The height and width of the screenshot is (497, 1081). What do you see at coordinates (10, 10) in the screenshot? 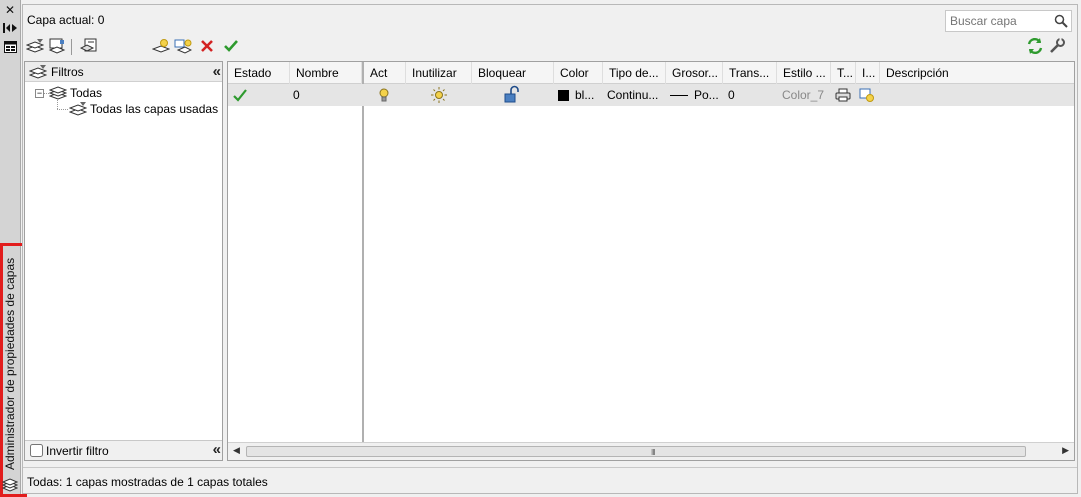
I see `close-icon: ✕` at bounding box center [10, 10].